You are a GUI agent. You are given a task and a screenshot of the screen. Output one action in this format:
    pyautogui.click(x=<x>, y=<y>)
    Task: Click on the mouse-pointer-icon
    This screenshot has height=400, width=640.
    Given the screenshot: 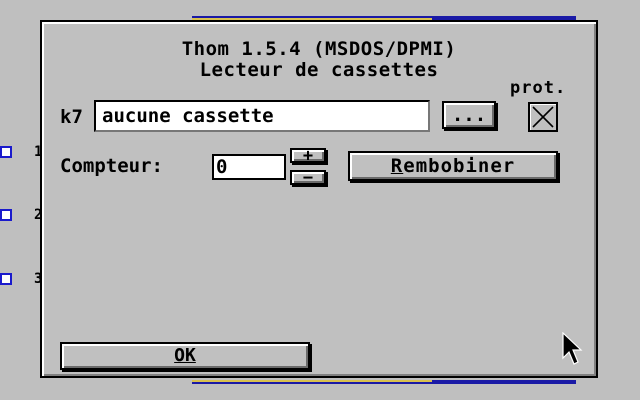 What is the action you would take?
    pyautogui.click(x=572, y=348)
    